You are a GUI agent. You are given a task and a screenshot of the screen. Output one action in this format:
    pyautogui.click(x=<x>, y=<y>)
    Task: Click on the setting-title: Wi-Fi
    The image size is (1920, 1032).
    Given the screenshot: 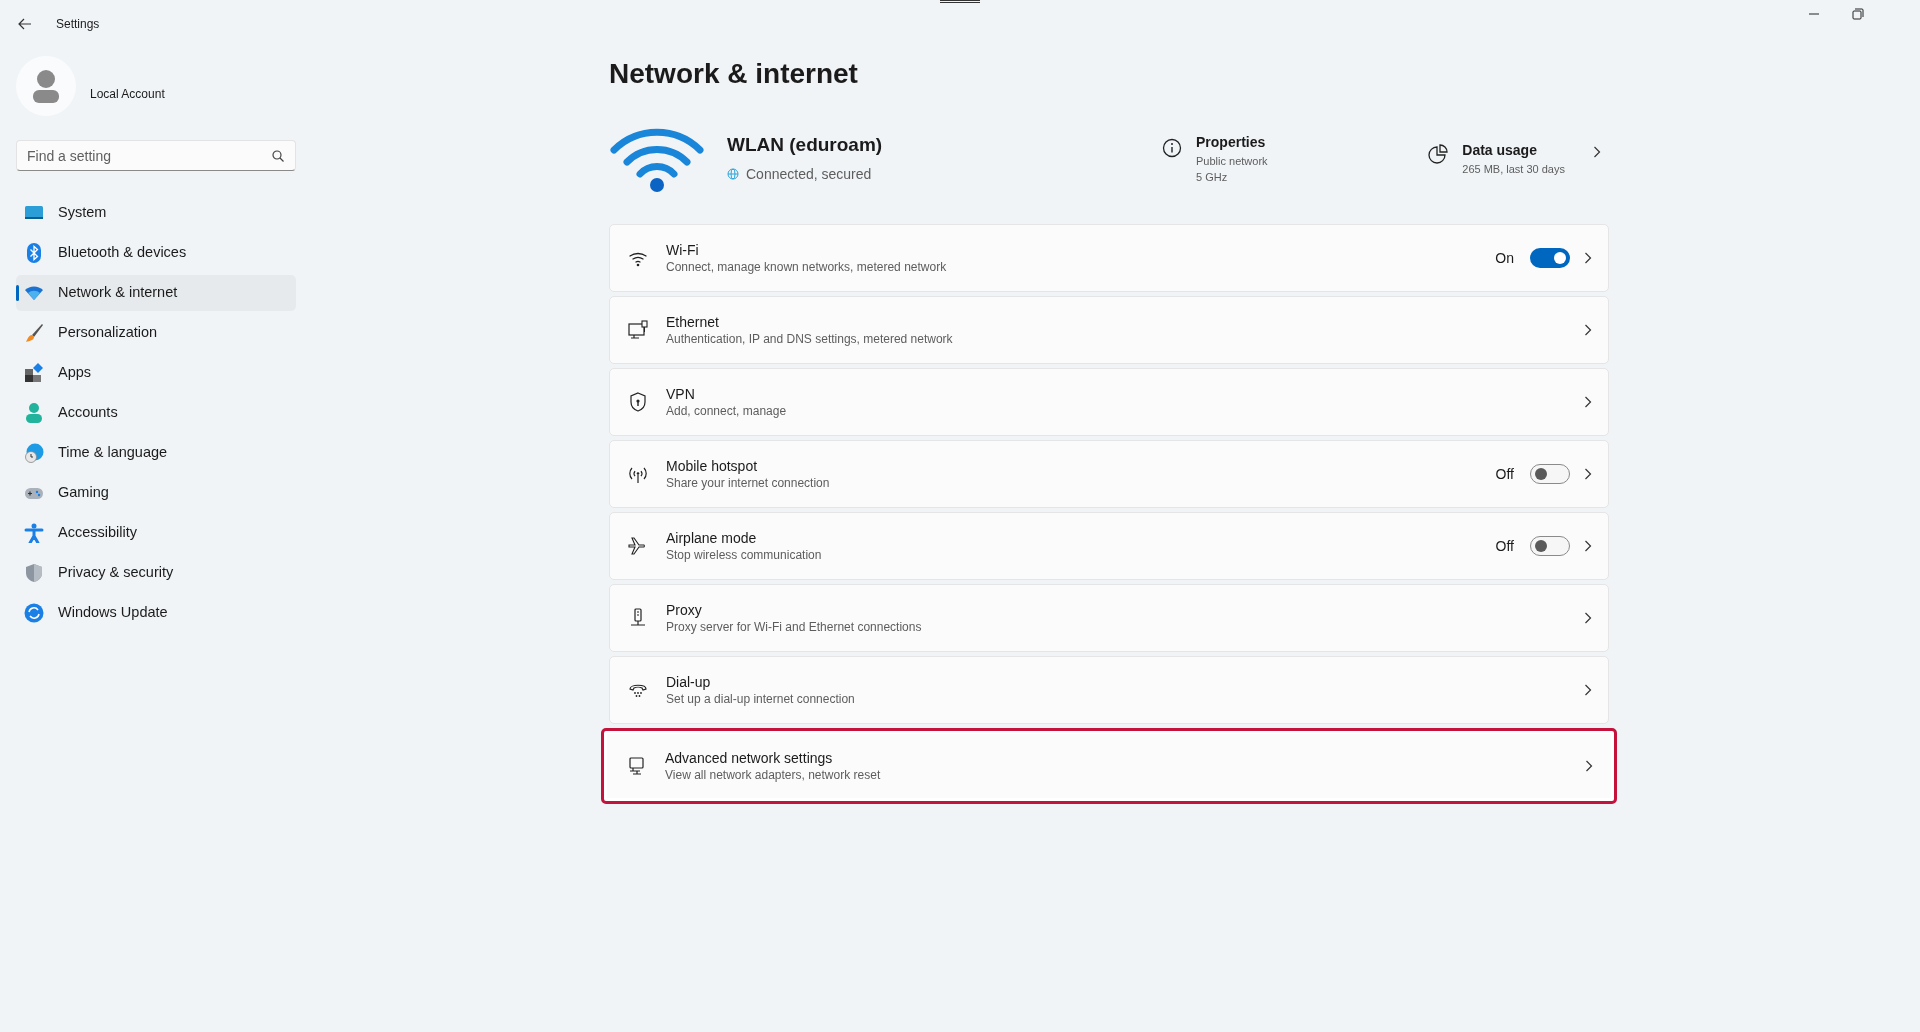 What is the action you would take?
    pyautogui.click(x=683, y=250)
    